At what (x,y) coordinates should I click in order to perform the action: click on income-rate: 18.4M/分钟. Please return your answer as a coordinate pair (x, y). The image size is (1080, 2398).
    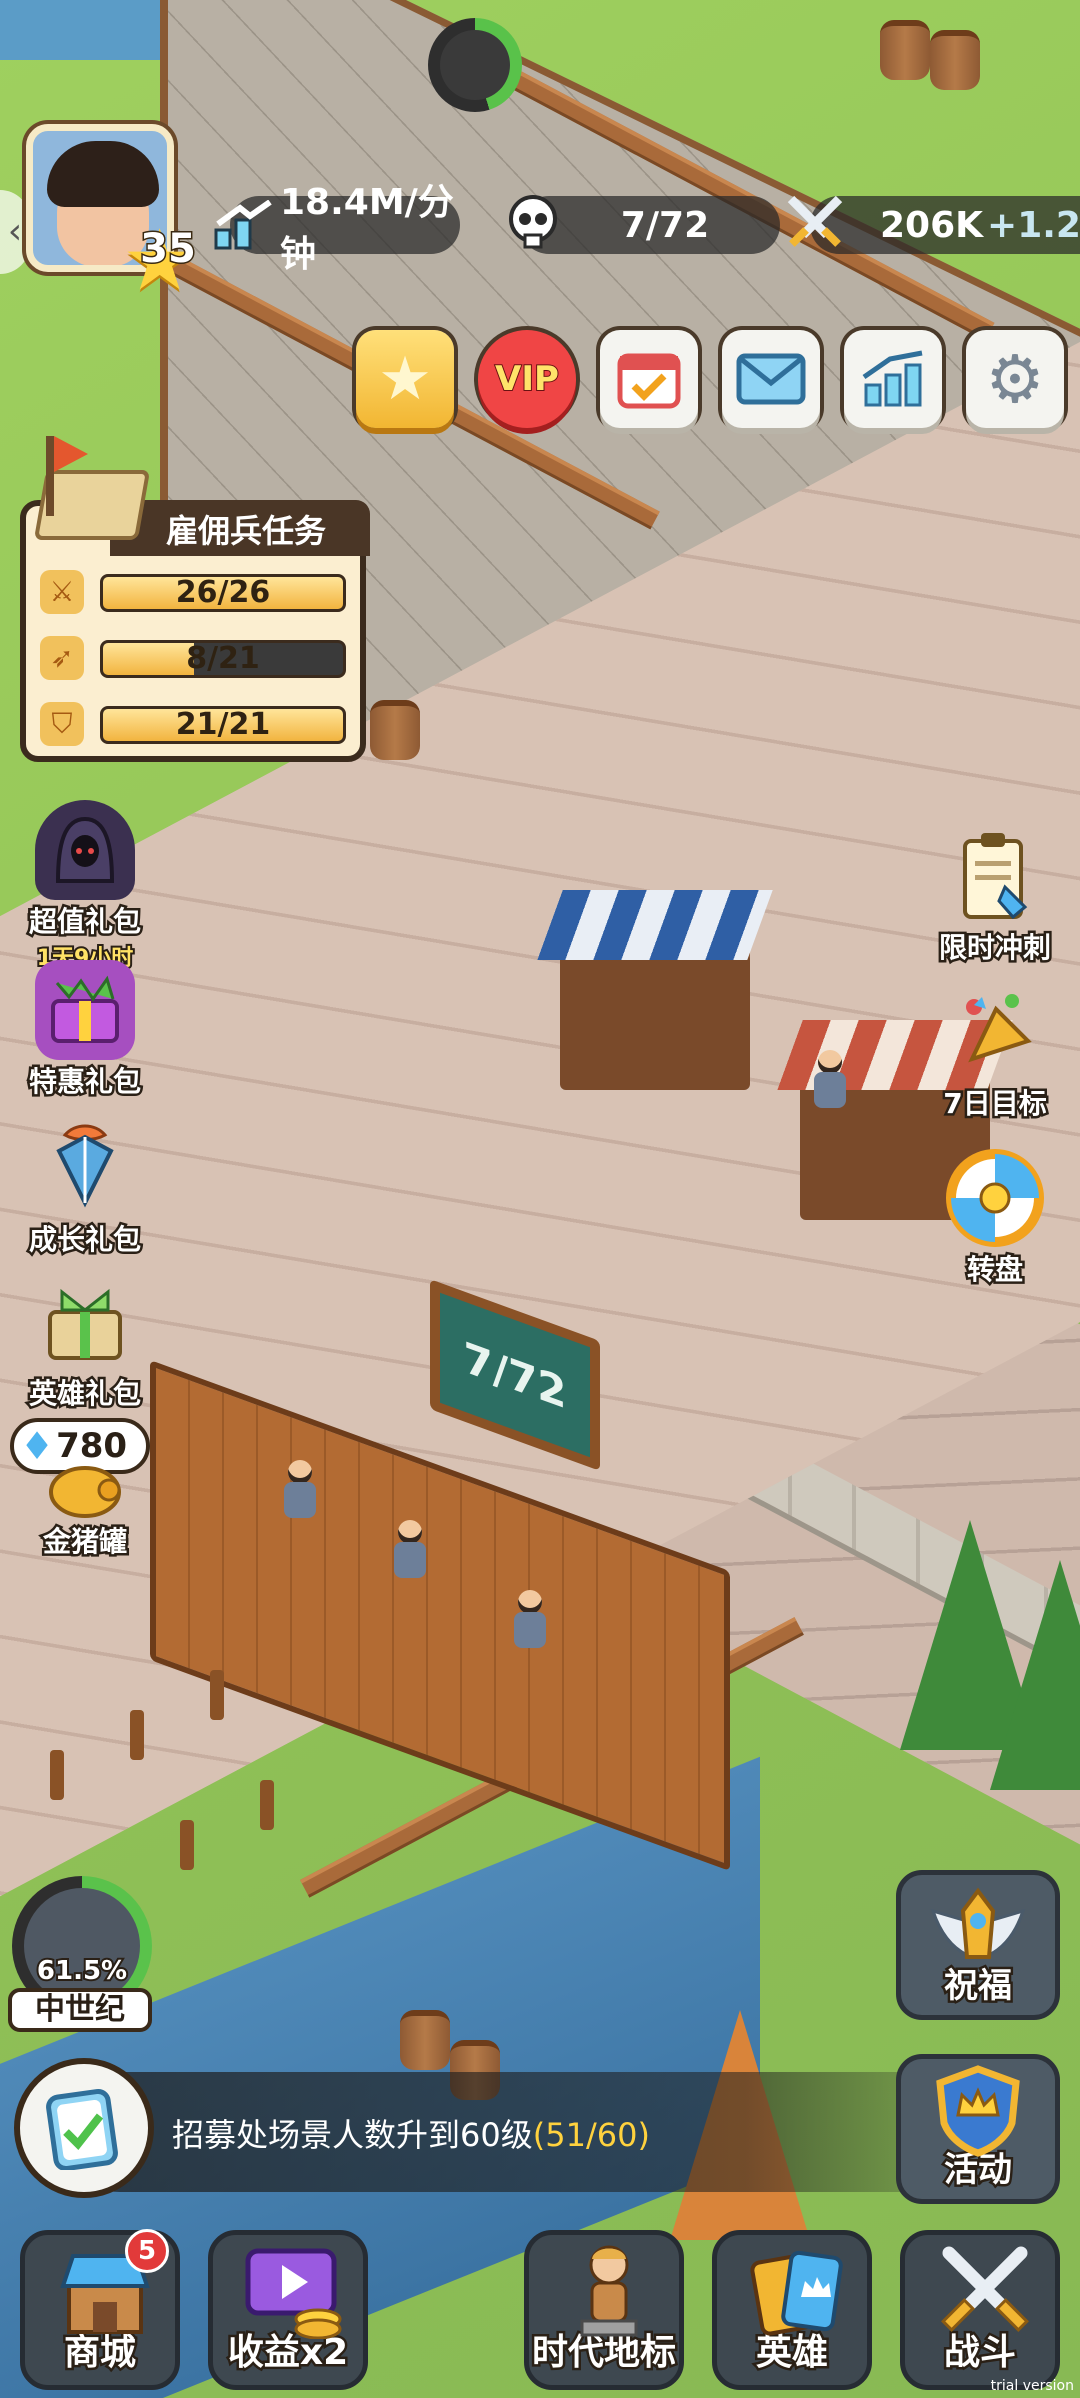
    Looking at the image, I should click on (367, 228).